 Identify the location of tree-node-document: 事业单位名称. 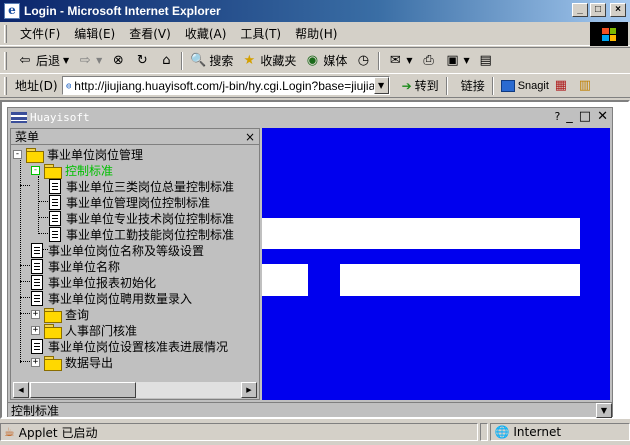
(75, 266).